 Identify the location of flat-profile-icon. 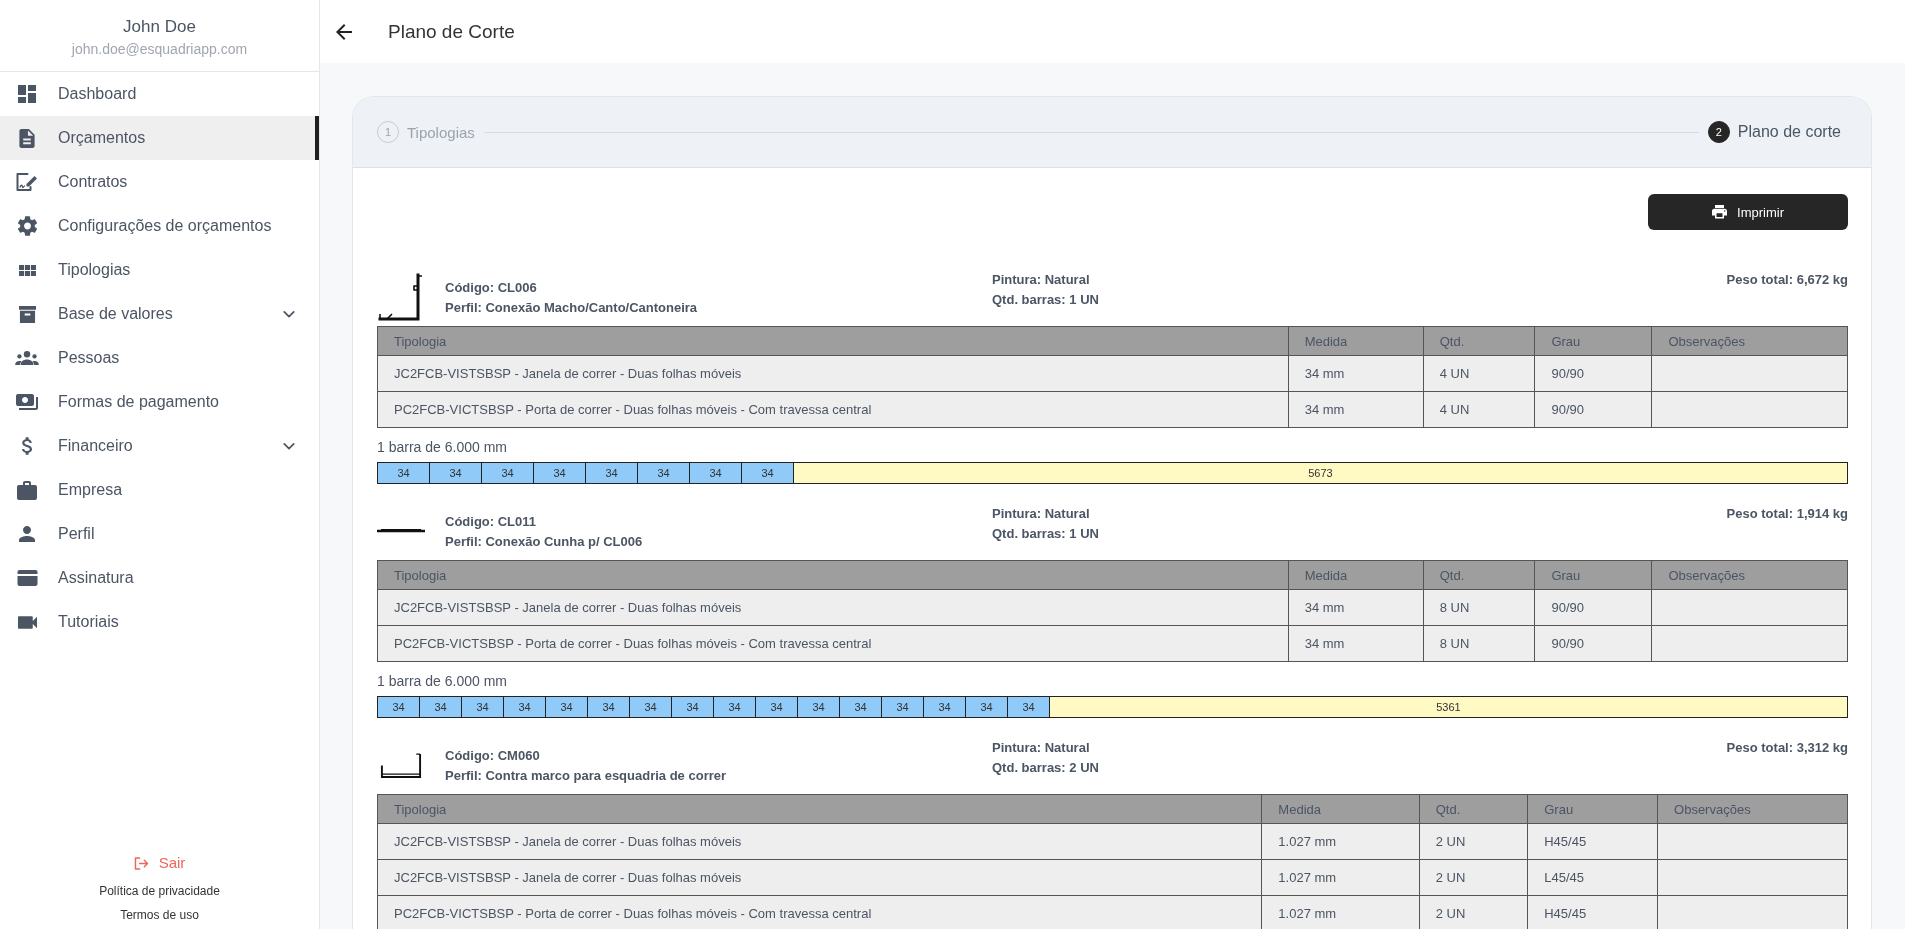
(401, 531).